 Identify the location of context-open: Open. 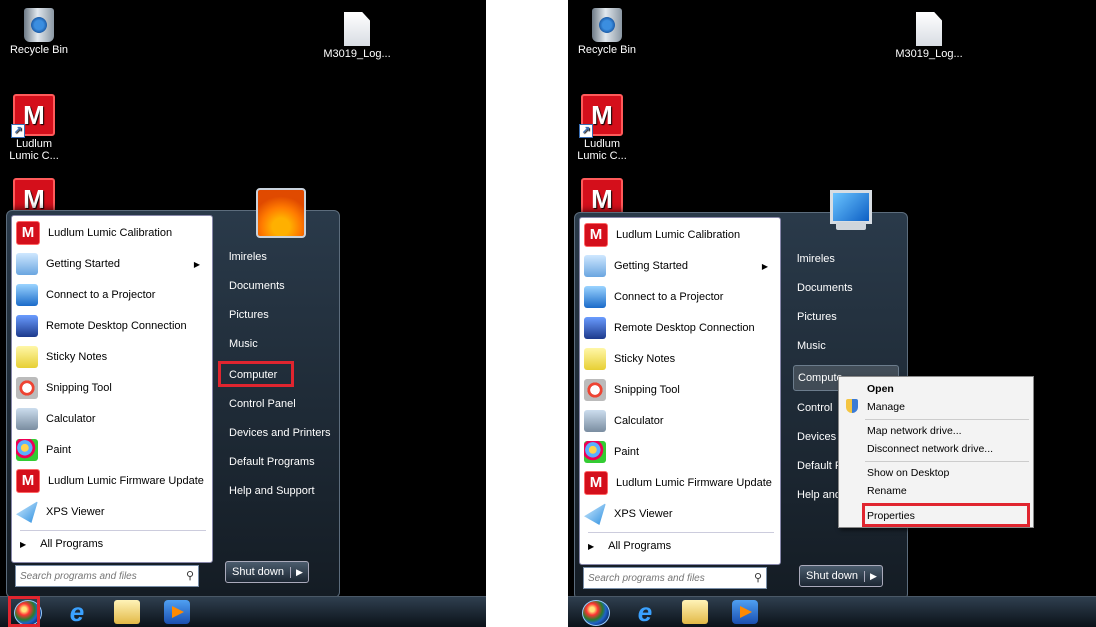
(880, 389).